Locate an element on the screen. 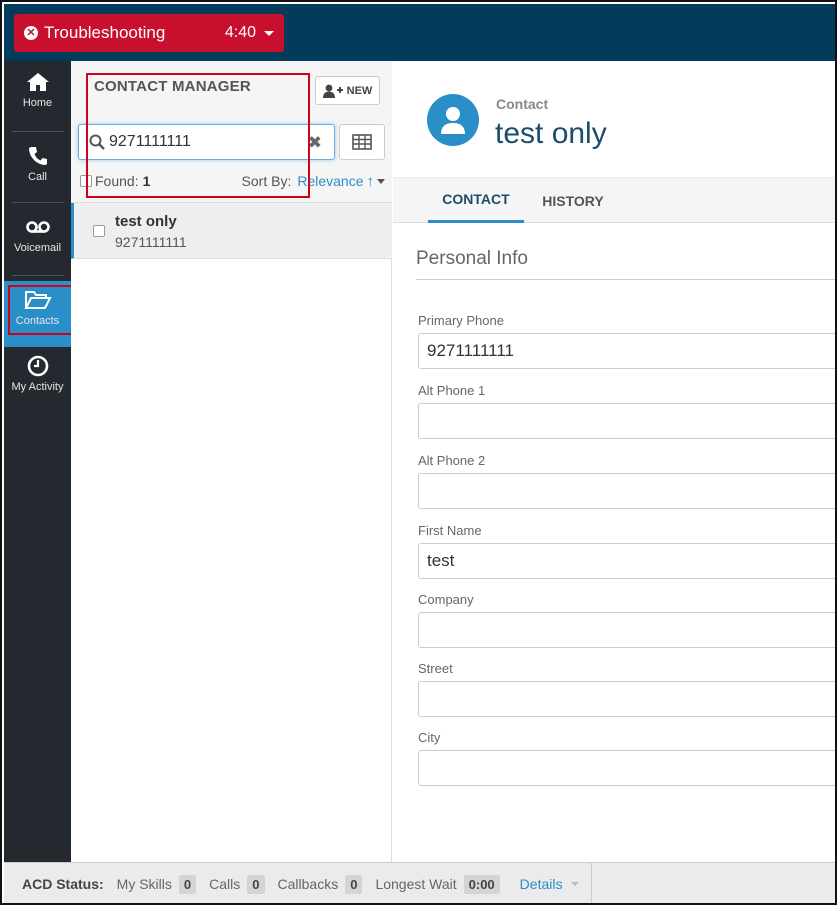 Image resolution: width=837 pixels, height=905 pixels. sidebar-item-label: Call is located at coordinates (37, 177).